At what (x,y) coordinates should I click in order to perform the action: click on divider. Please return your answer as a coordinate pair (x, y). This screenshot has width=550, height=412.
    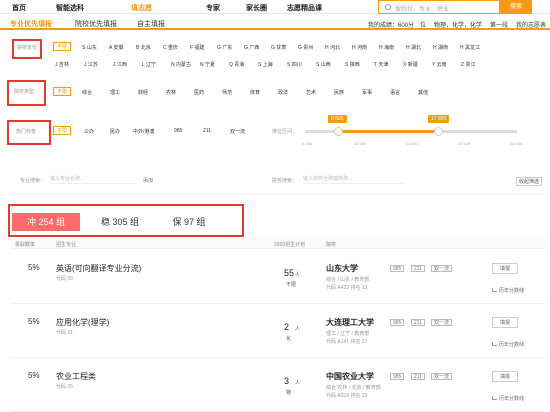
    Looking at the image, I should click on (277, 194).